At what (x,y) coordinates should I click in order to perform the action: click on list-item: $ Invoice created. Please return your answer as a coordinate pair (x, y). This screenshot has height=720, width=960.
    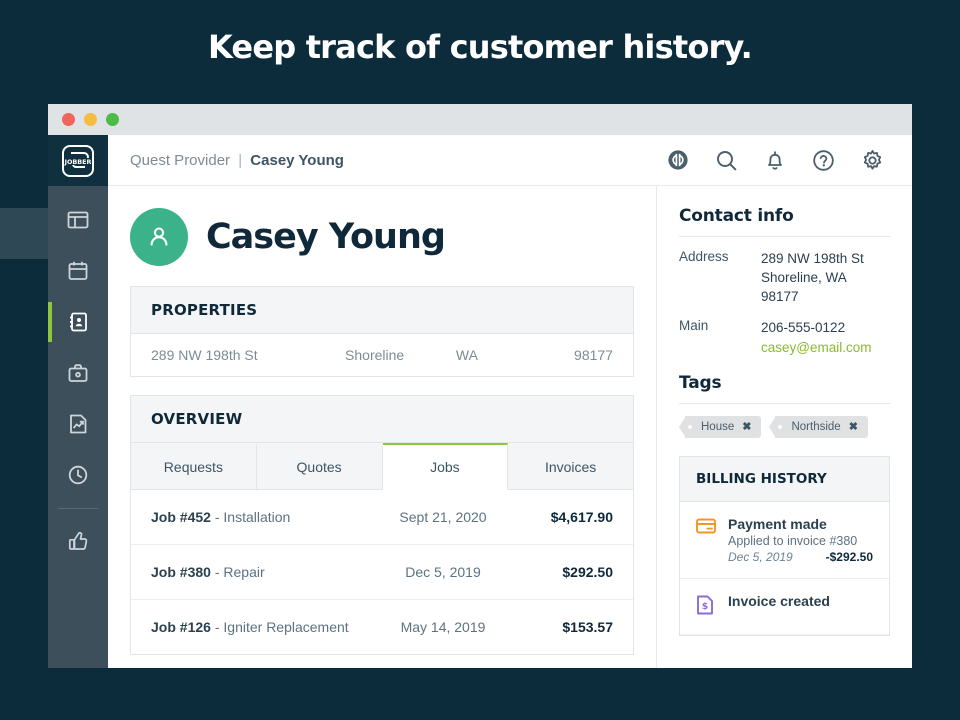
    Looking at the image, I should click on (784, 607).